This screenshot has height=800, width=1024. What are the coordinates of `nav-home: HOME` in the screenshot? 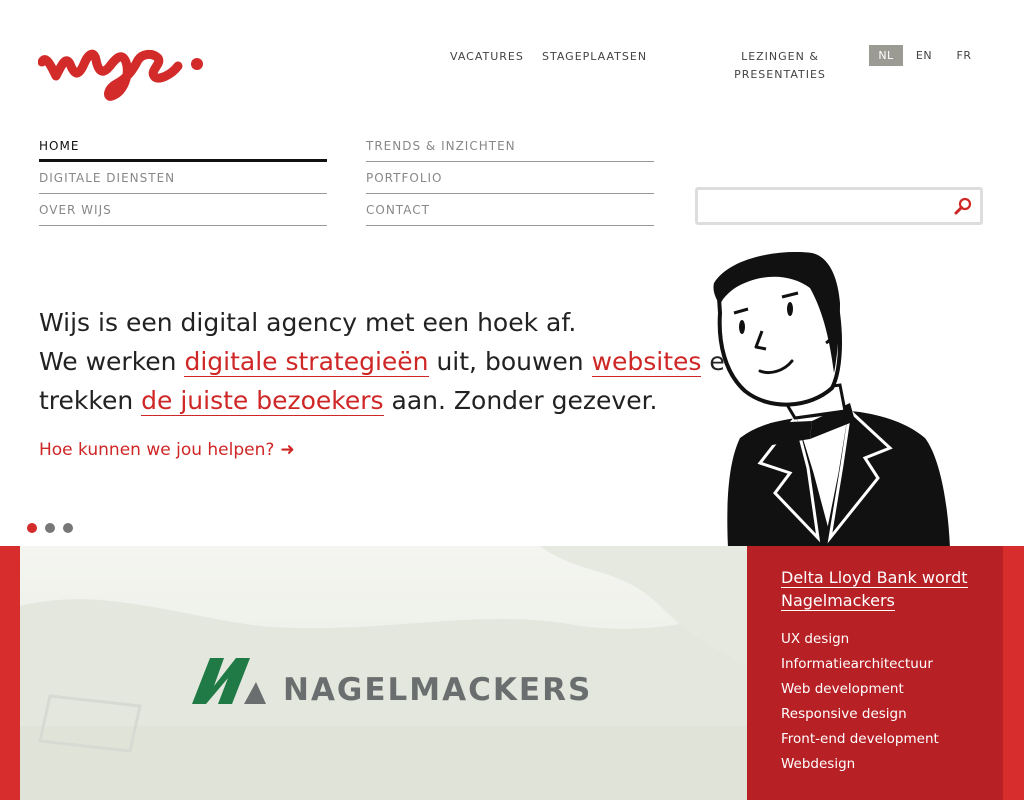 It's located at (183, 146).